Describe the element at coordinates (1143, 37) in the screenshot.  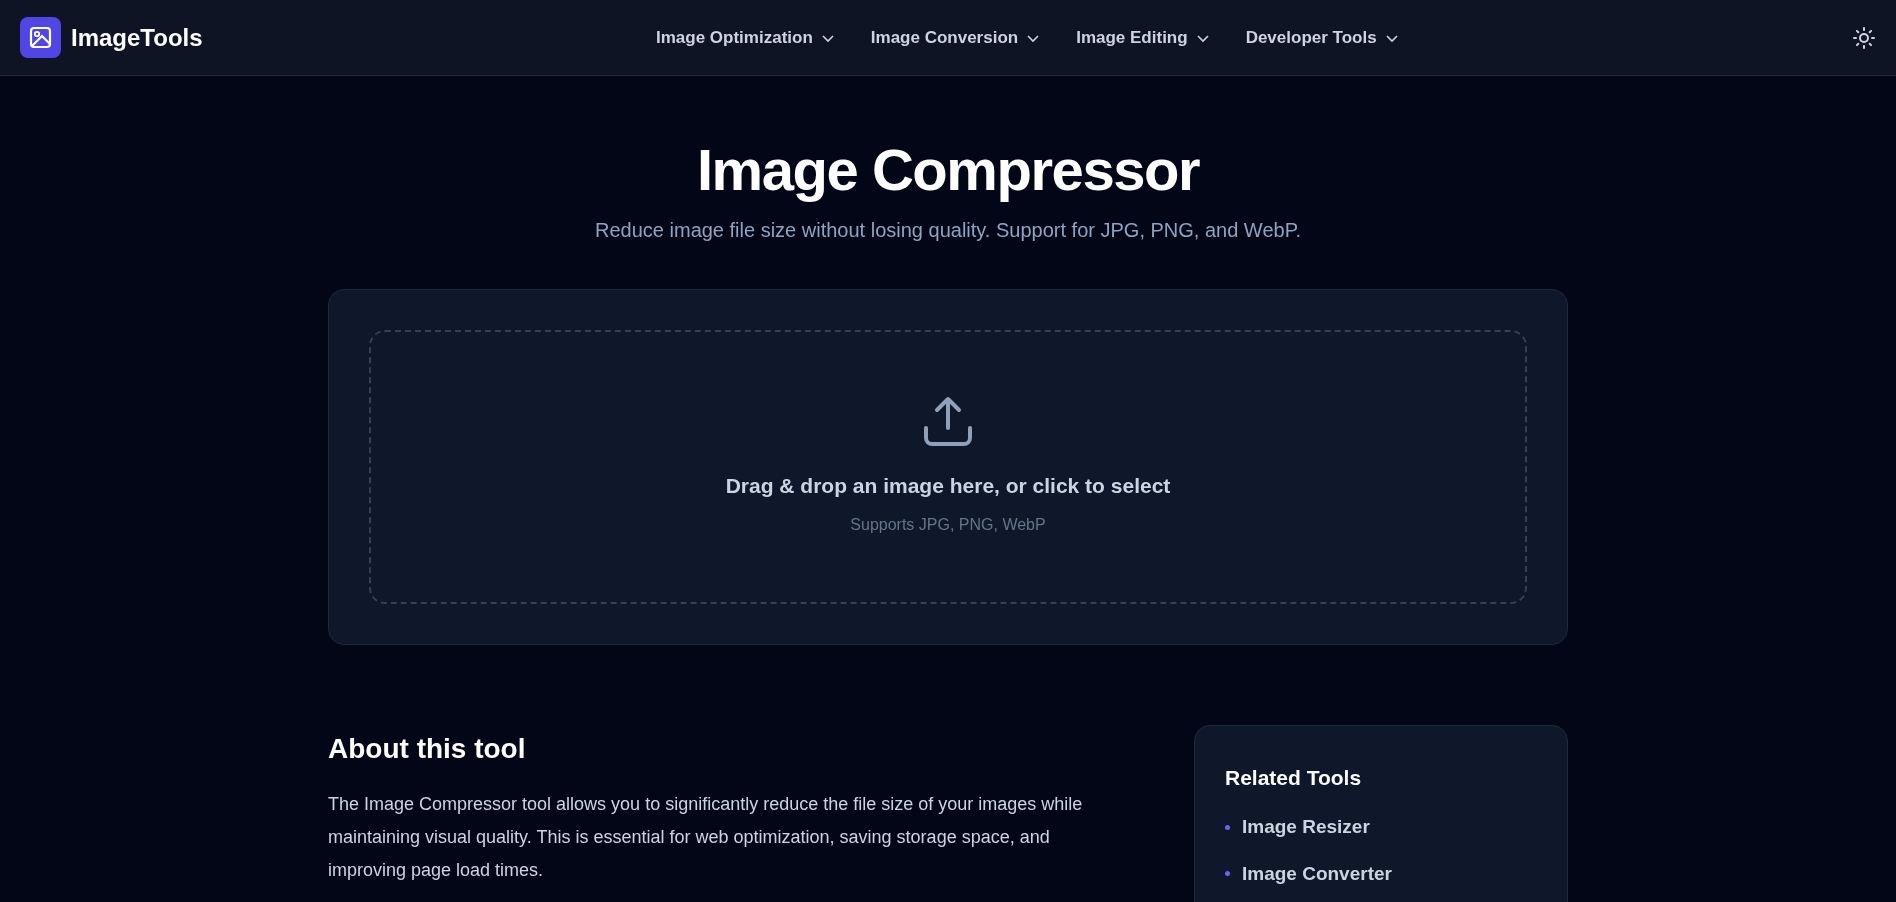
I see `nav-menu: Image Editing` at that location.